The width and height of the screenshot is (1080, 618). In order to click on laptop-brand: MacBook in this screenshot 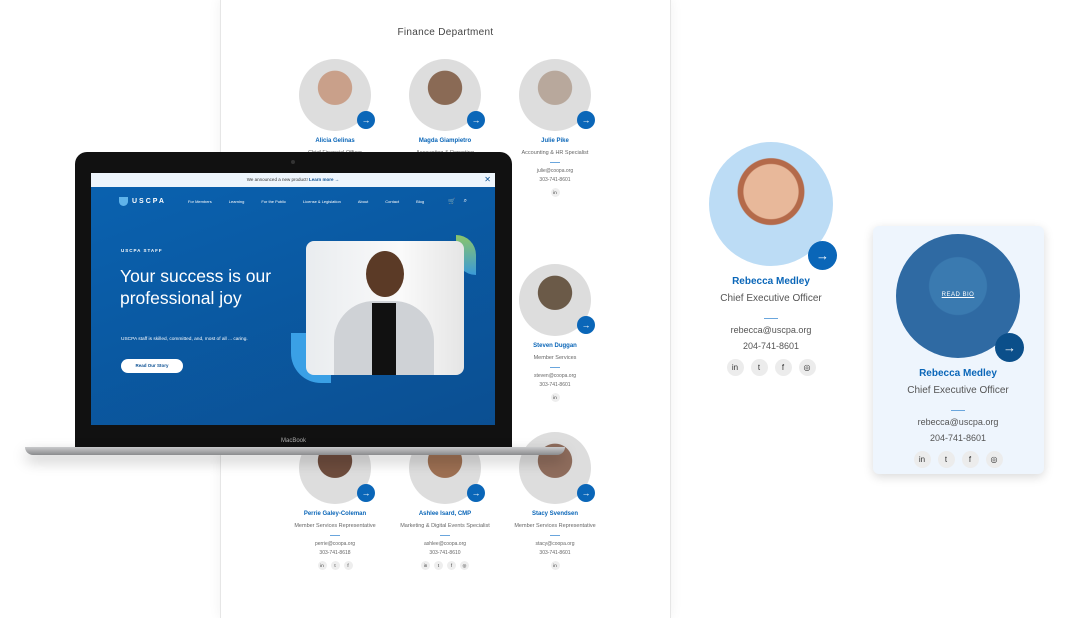, I will do `click(293, 441)`.